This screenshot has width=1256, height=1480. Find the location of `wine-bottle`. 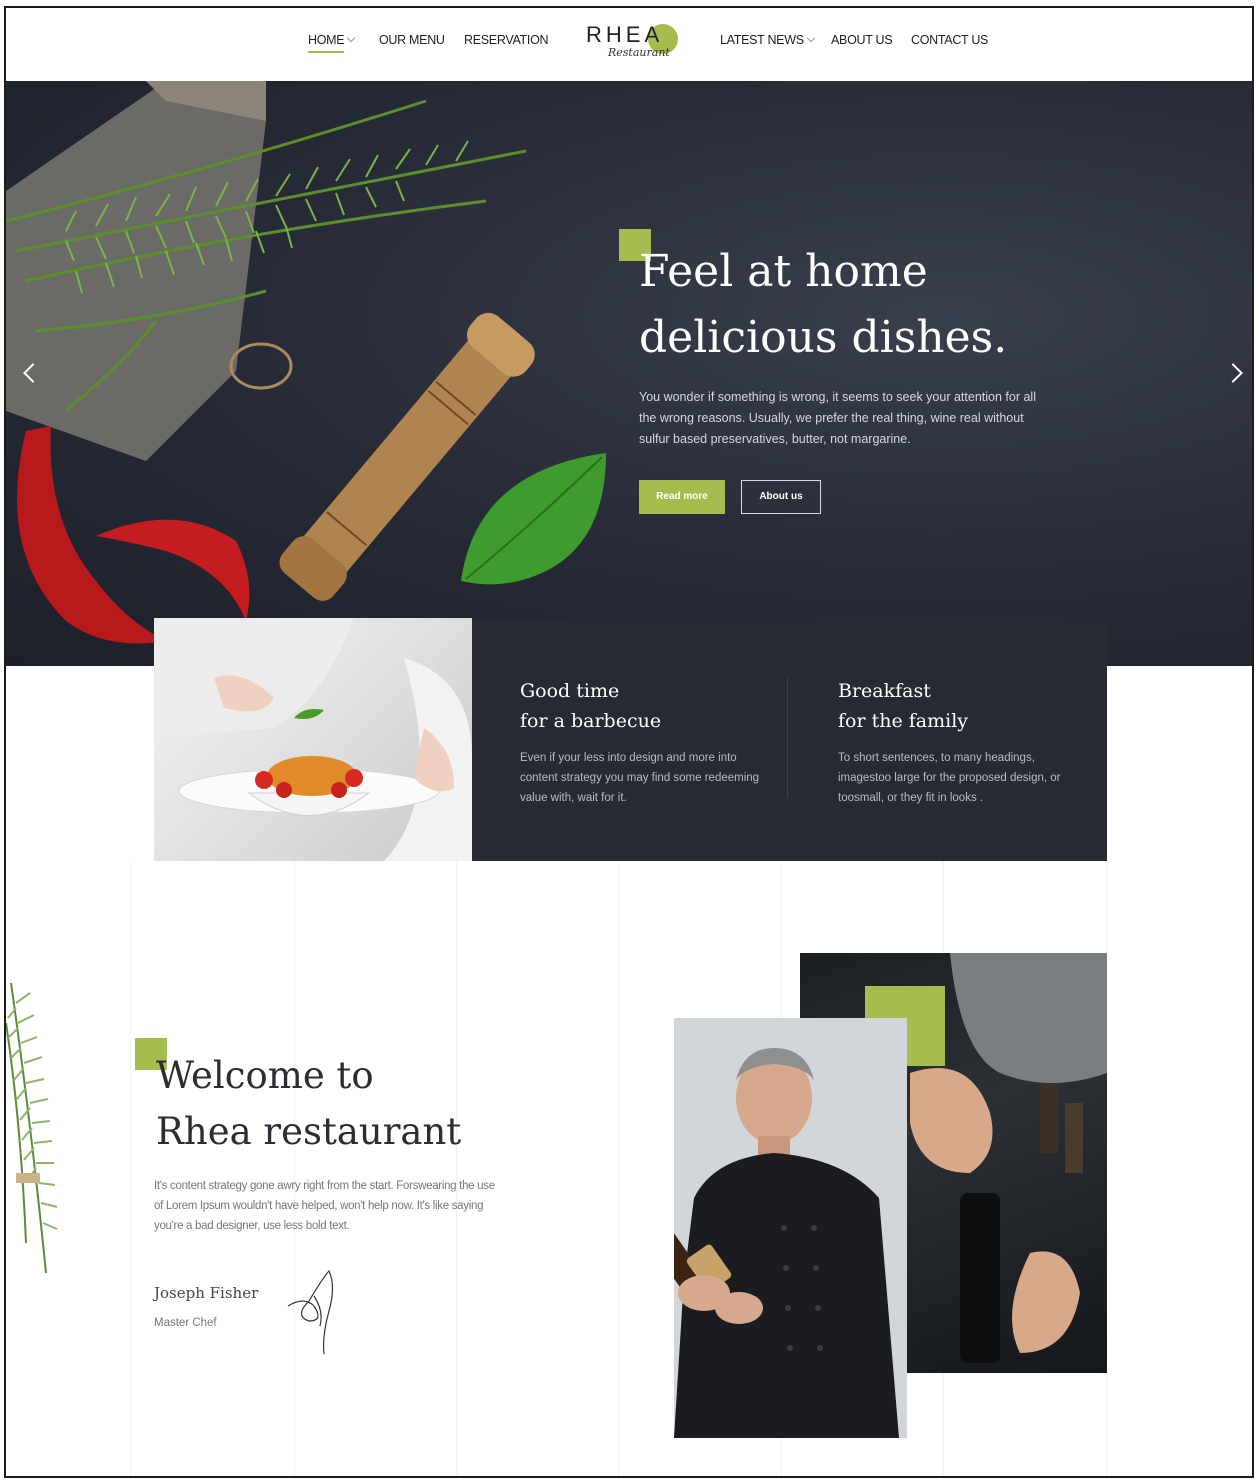

wine-bottle is located at coordinates (980, 1278).